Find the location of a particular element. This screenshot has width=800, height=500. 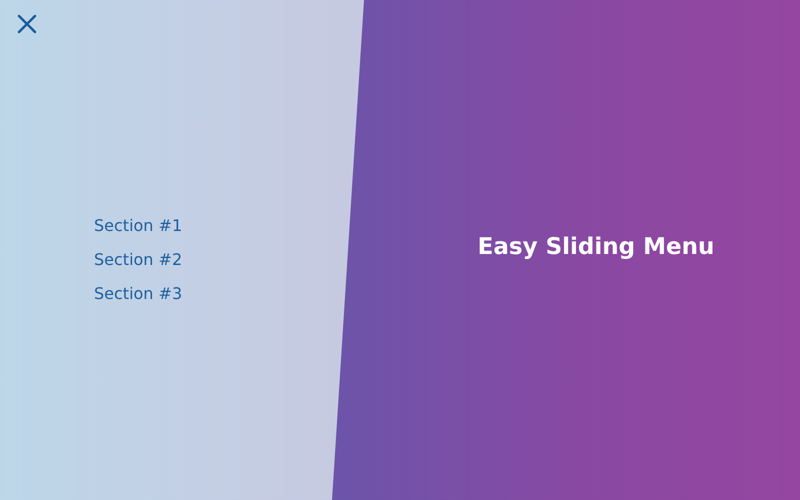

menu-link: Section #3 is located at coordinates (138, 294).